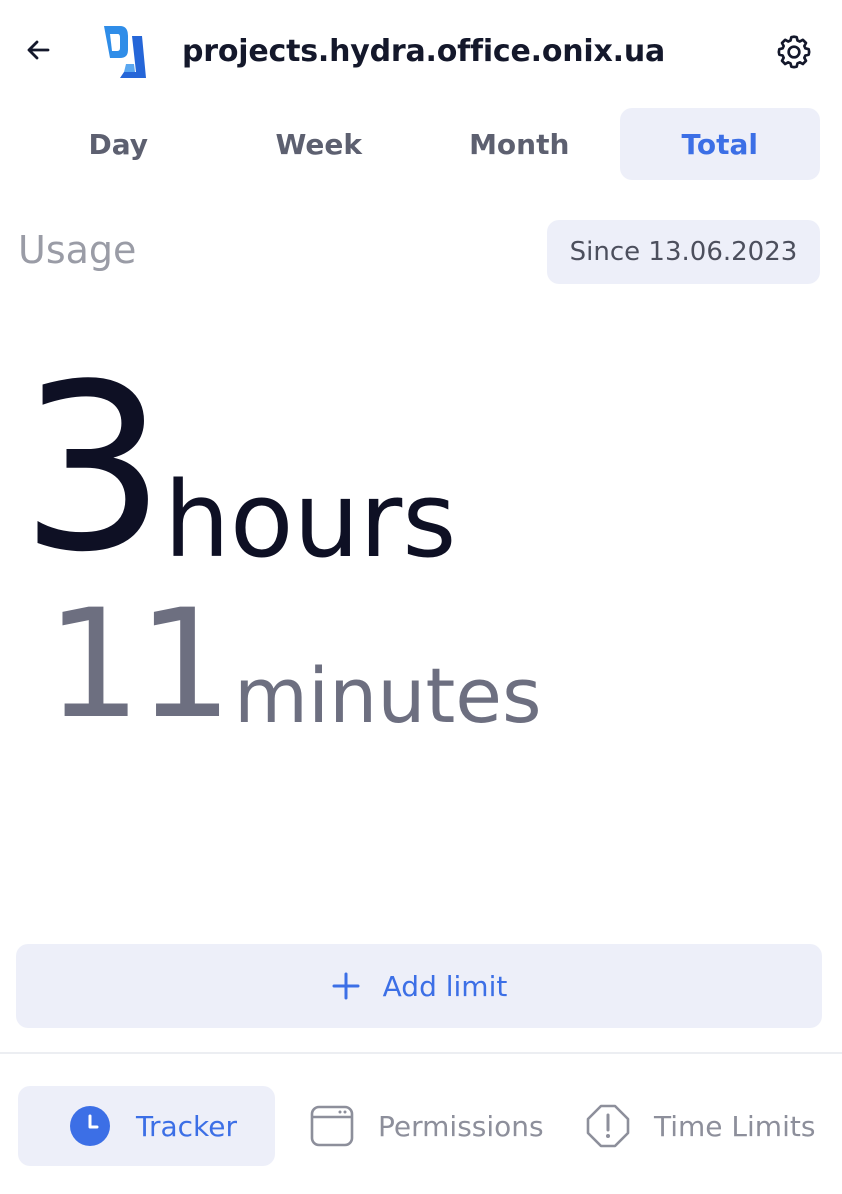 This screenshot has width=842, height=1194. I want to click on header: projects.hydra.office.onix.ua, so click(421, 52).